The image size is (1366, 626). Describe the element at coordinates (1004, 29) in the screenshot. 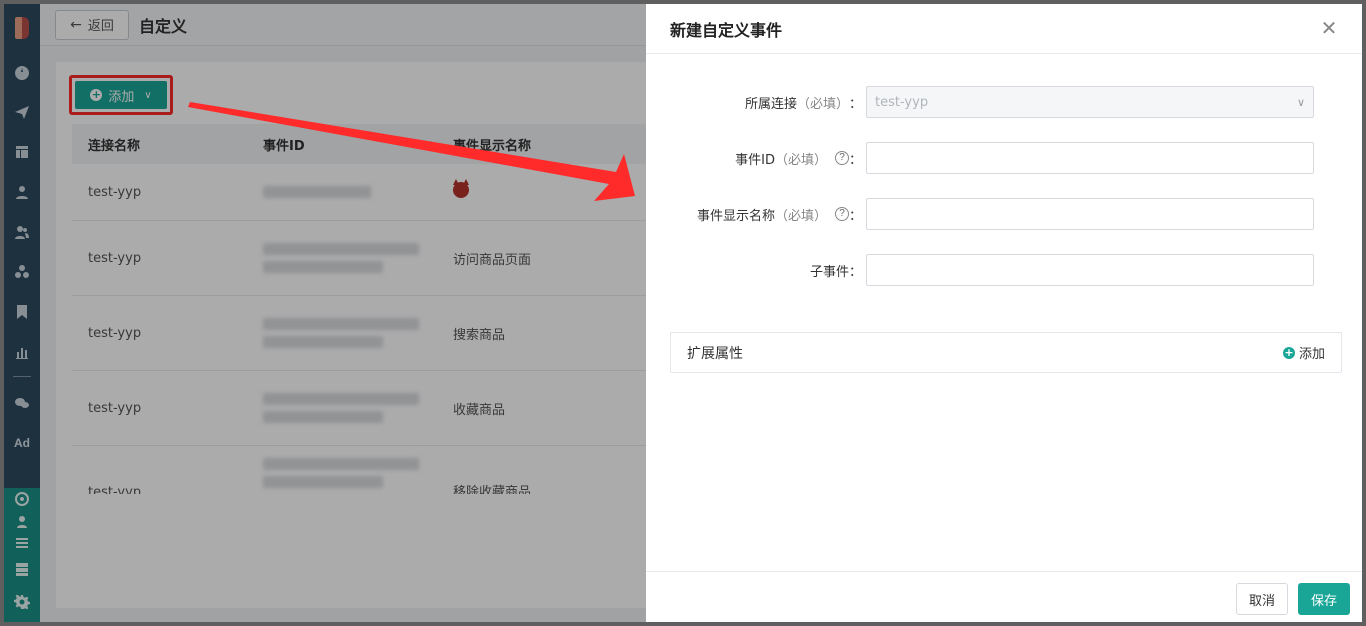

I see `drawer-header: 新建自定义事件 ✕` at that location.